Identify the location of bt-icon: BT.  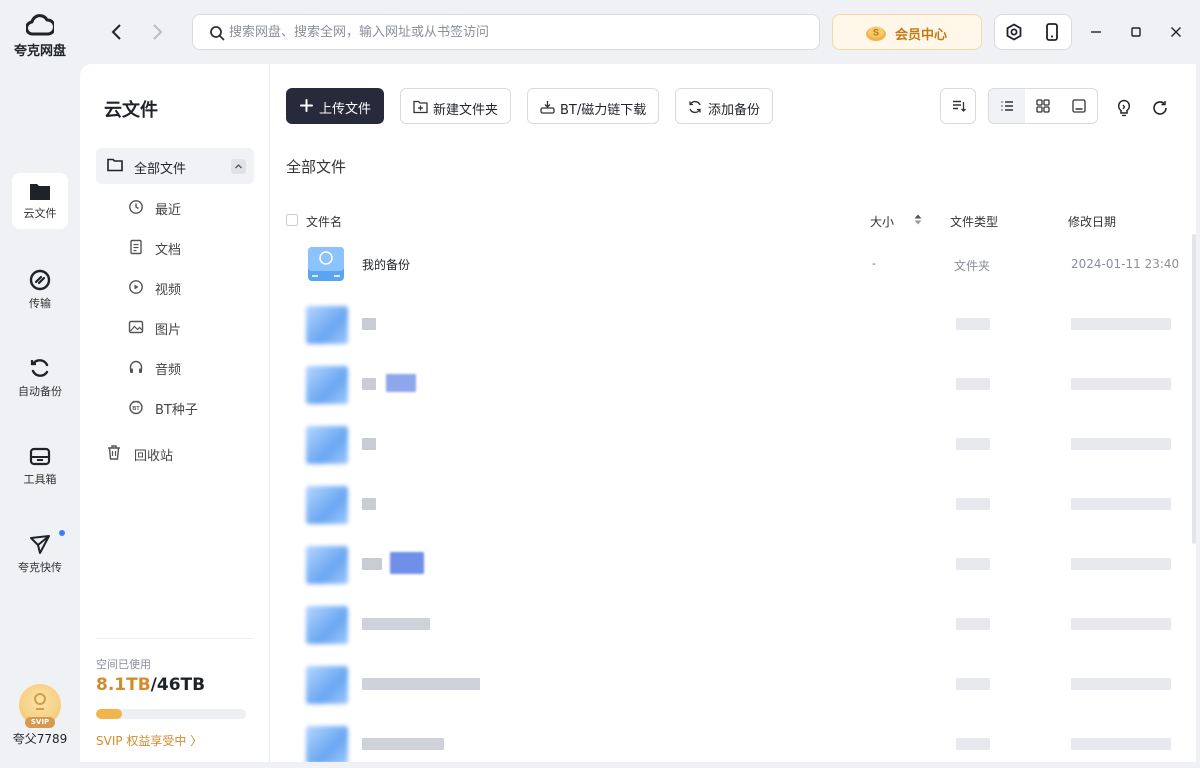
(136, 407).